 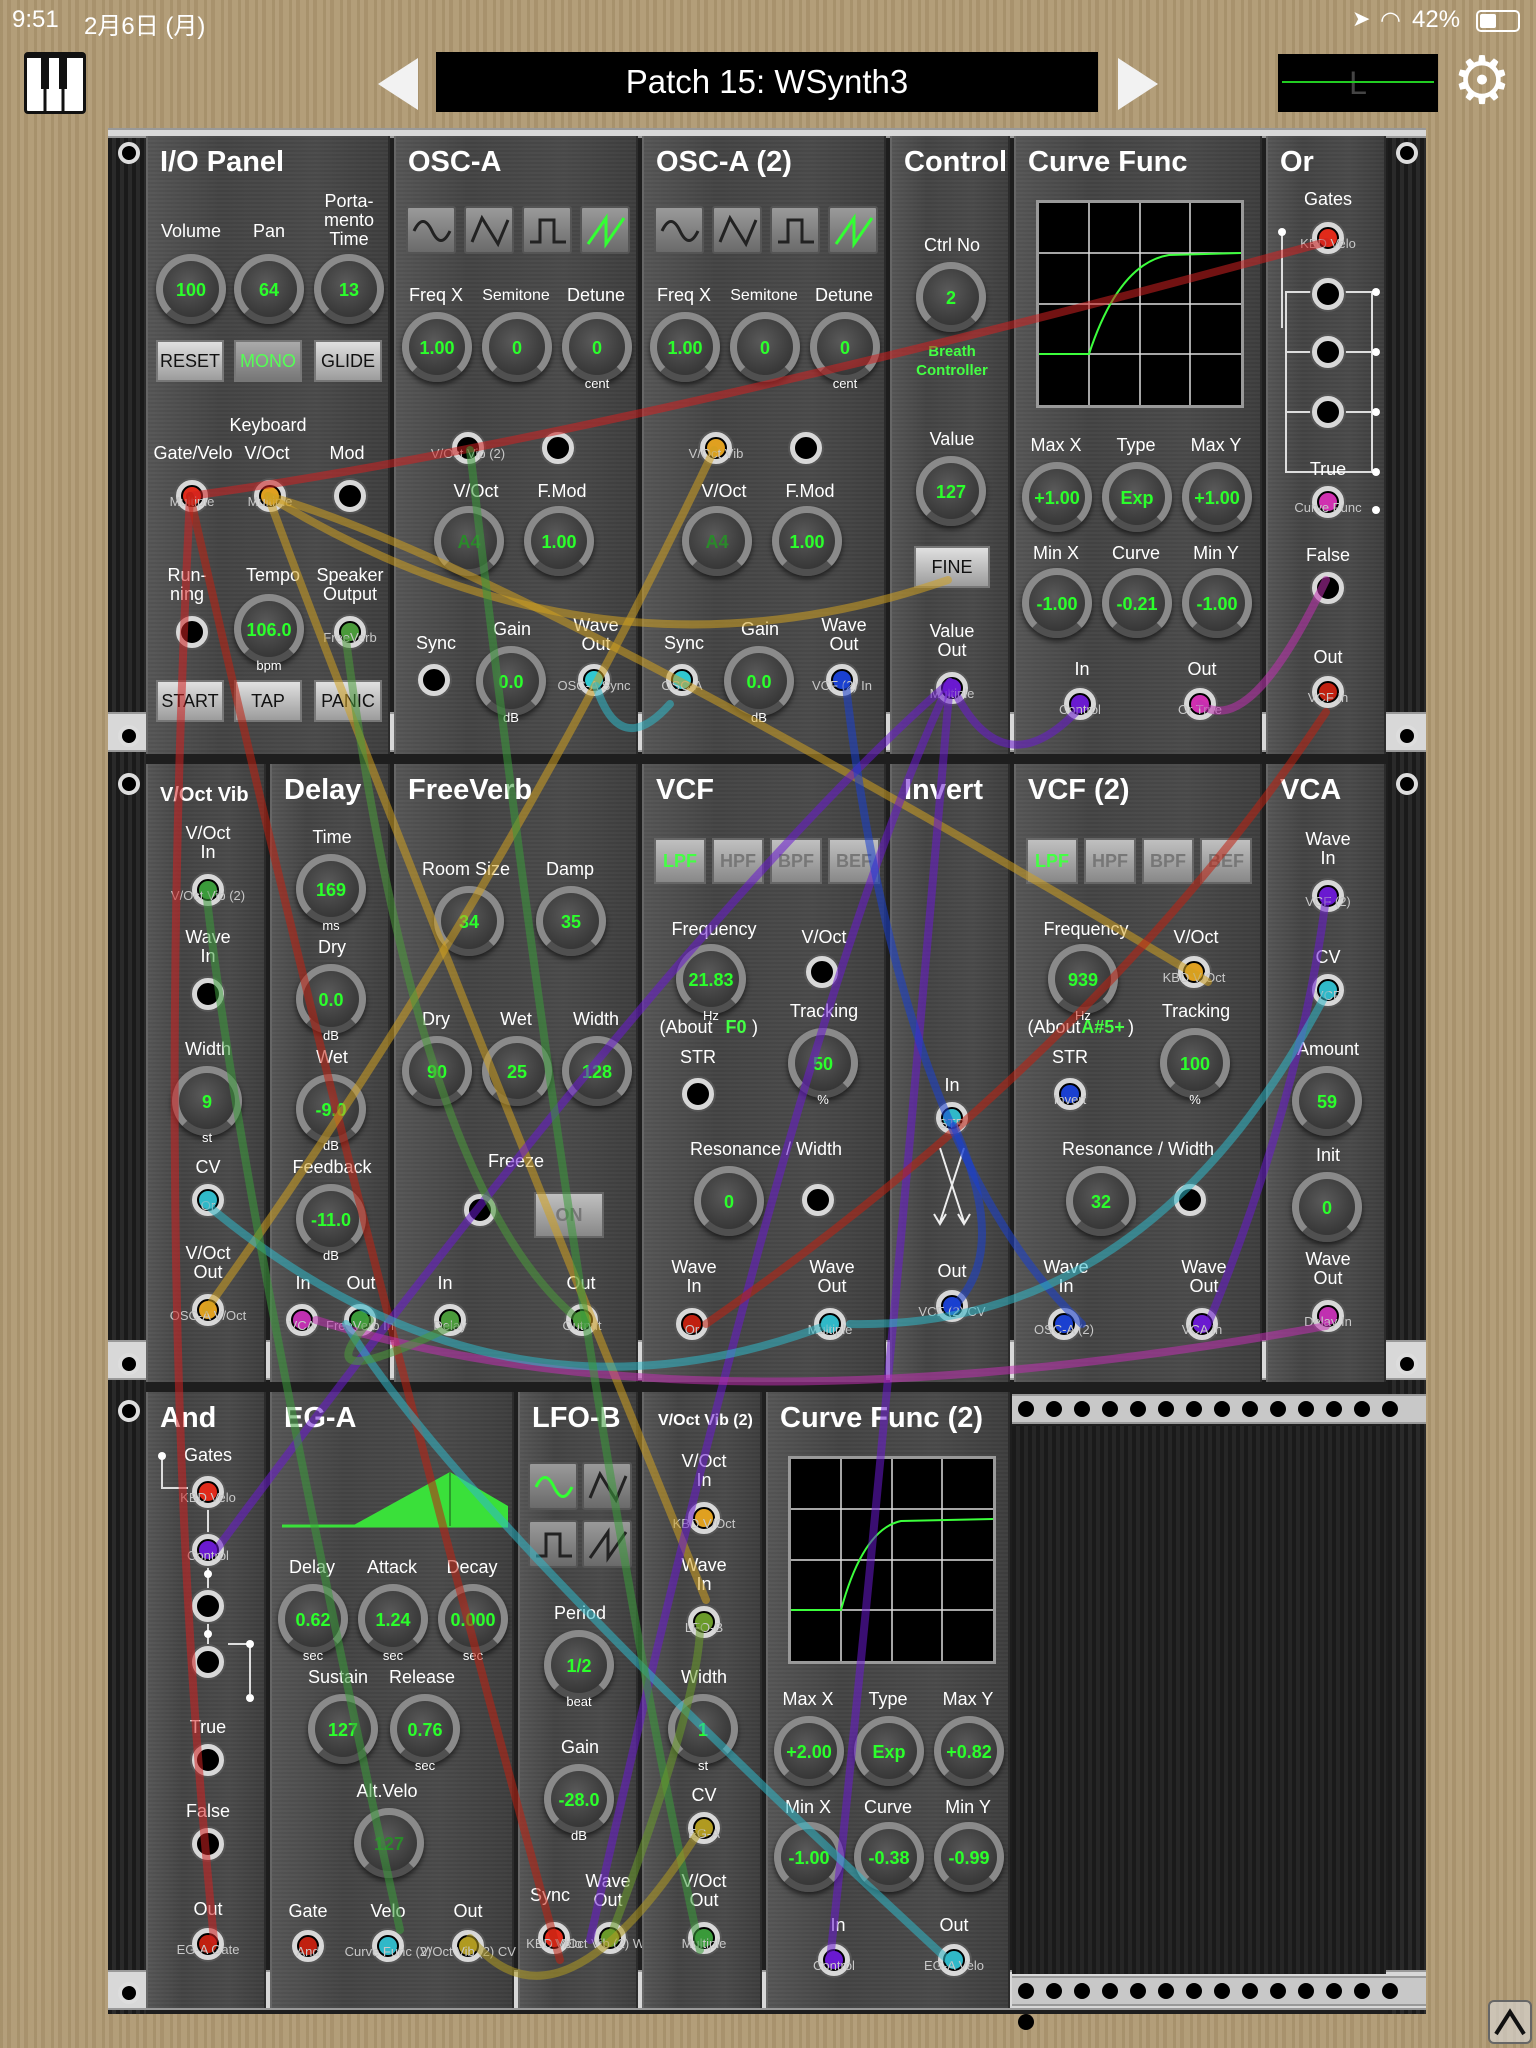 What do you see at coordinates (331, 893) in the screenshot?
I see `time-knob: 169 ms` at bounding box center [331, 893].